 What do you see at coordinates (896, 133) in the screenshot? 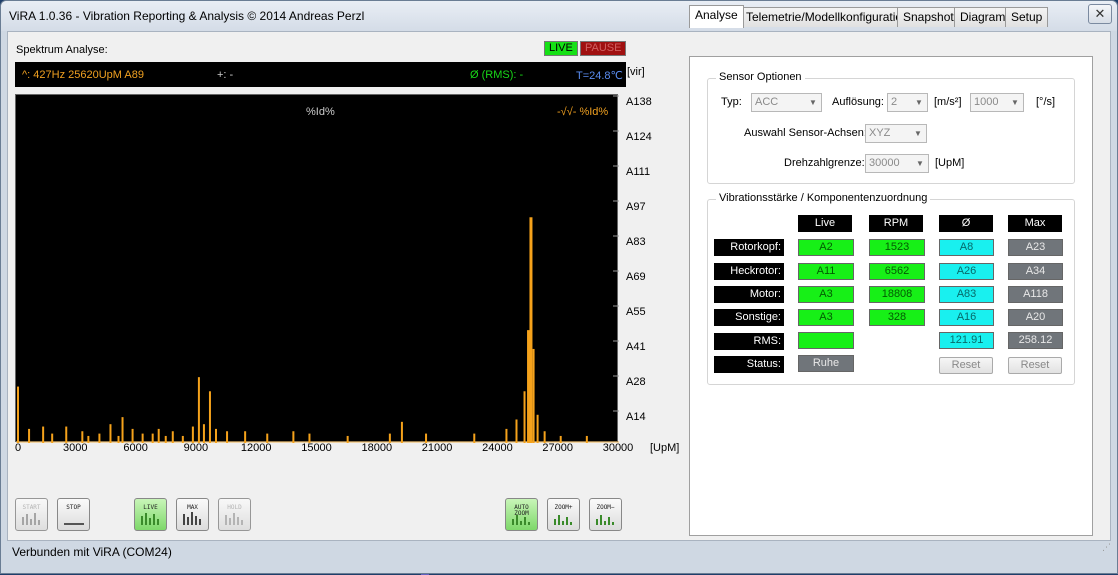
I see `sensor-axes-select: XYZ ▼` at bounding box center [896, 133].